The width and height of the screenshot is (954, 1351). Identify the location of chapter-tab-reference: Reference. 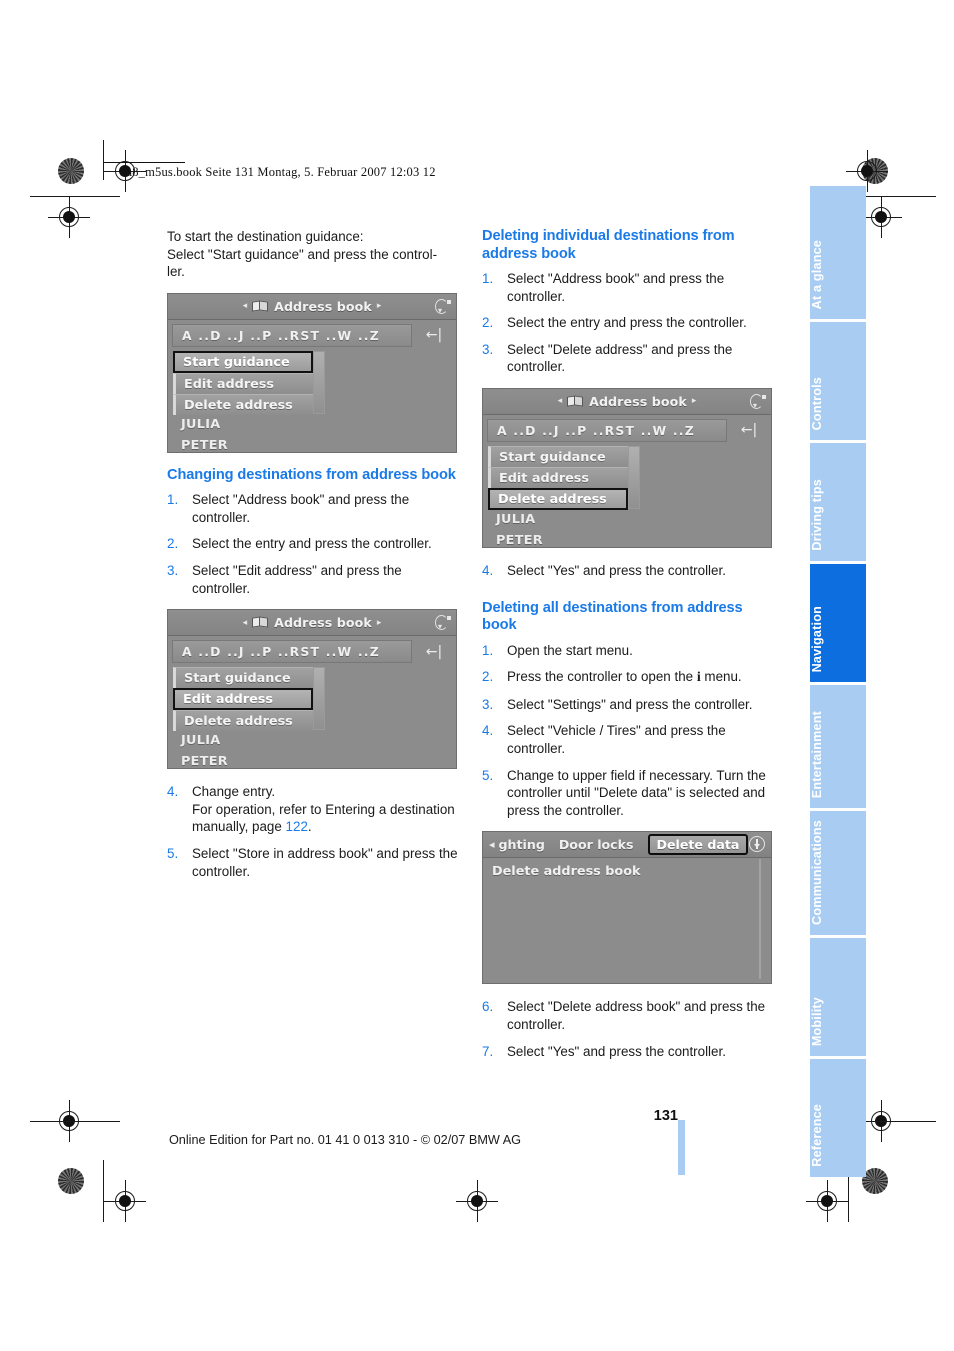
(838, 1118).